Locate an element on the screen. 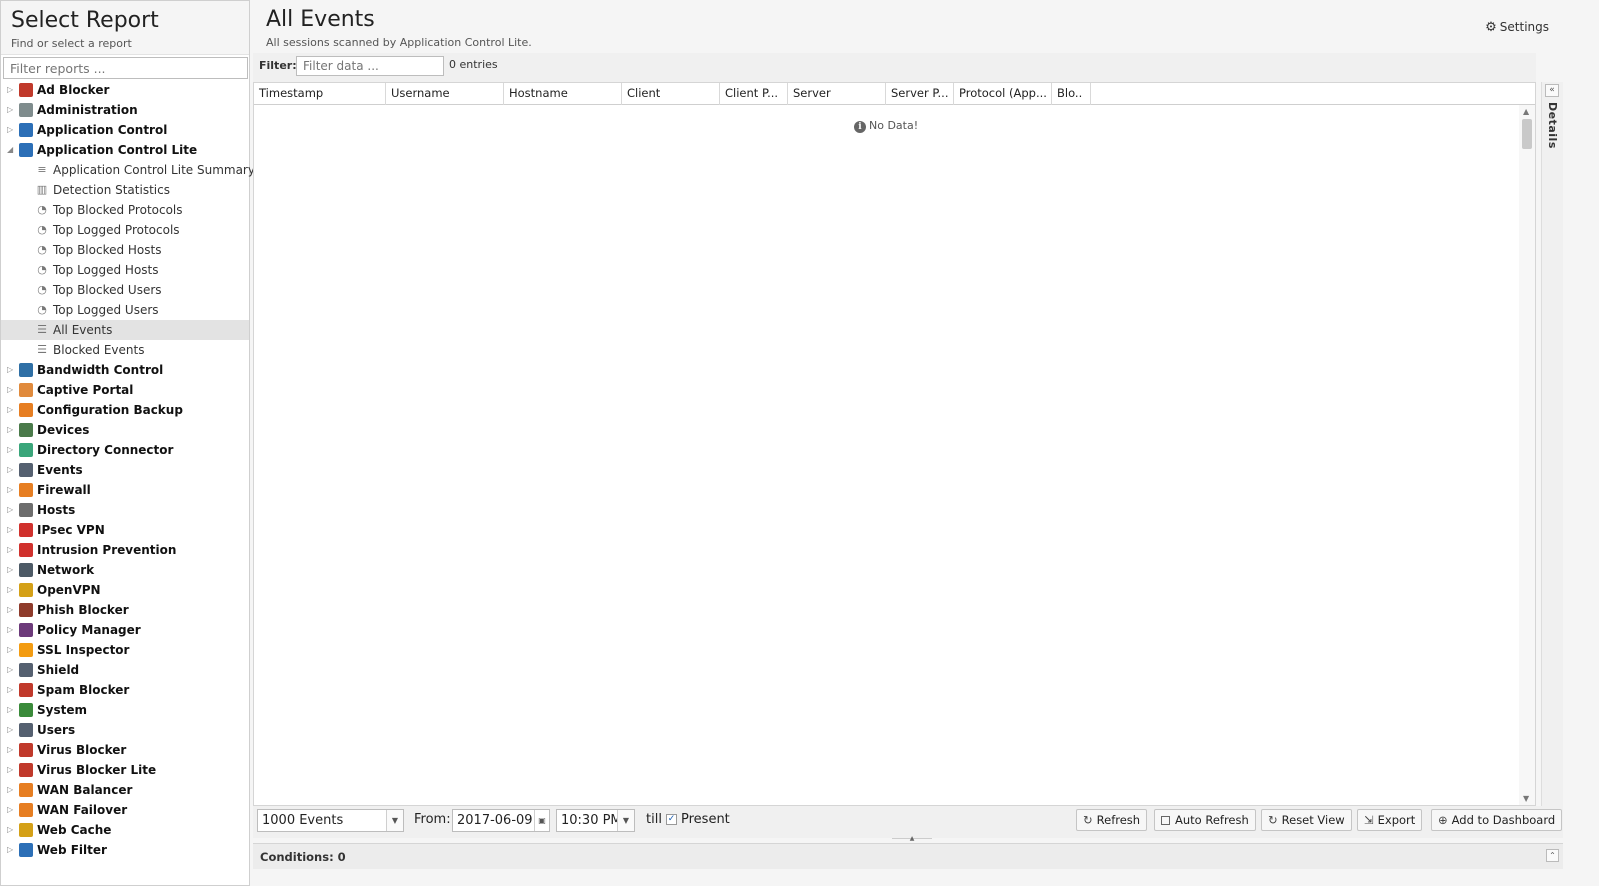 The height and width of the screenshot is (886, 1599). tree-node-wan-balancer: ▷ WAN Balancer is located at coordinates (125, 790).